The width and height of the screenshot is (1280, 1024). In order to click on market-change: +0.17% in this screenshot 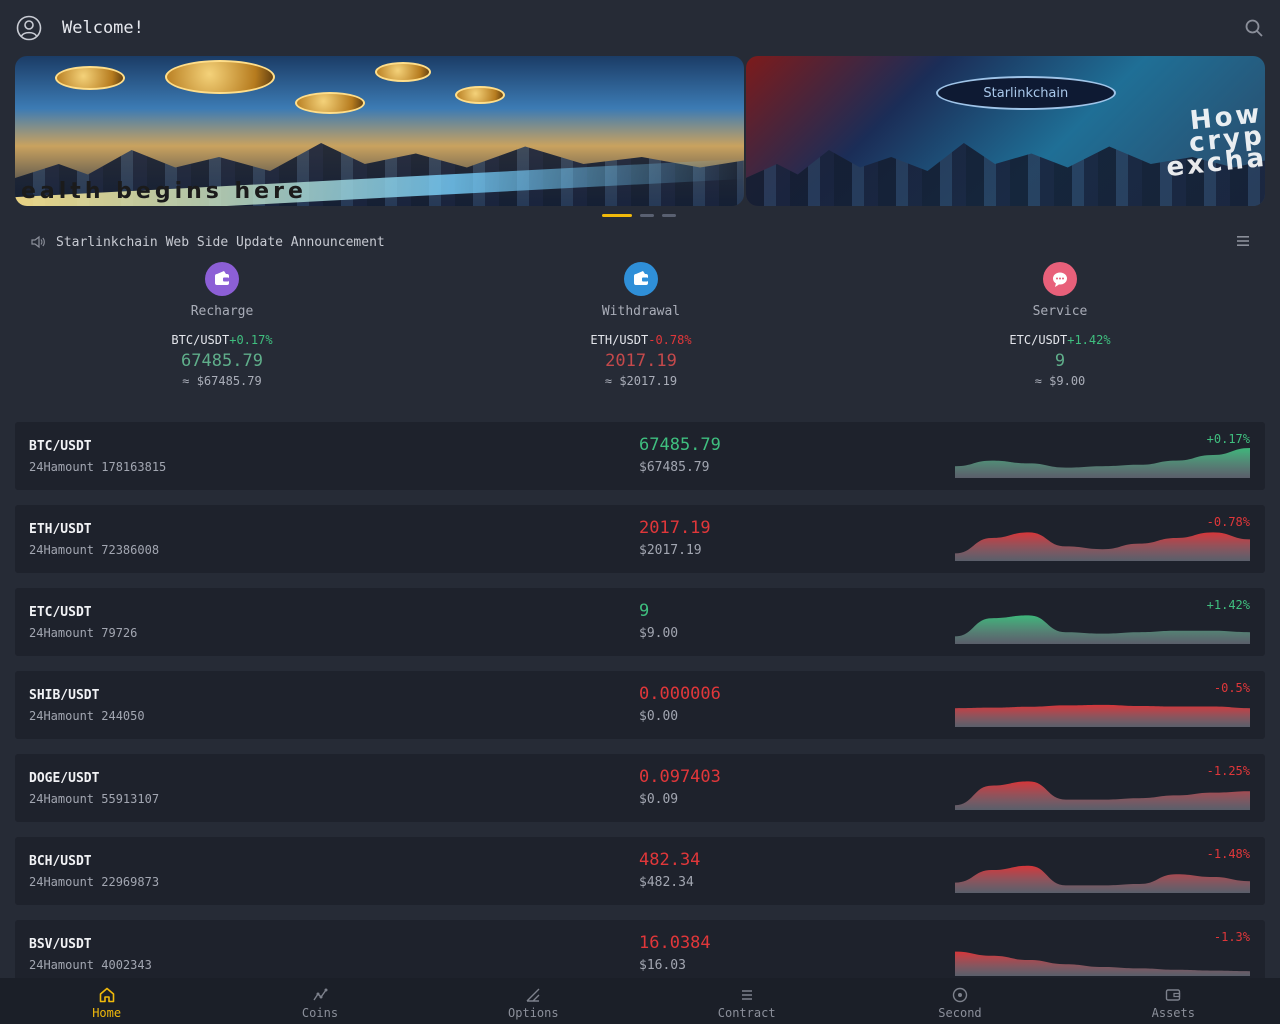, I will do `click(1228, 439)`.